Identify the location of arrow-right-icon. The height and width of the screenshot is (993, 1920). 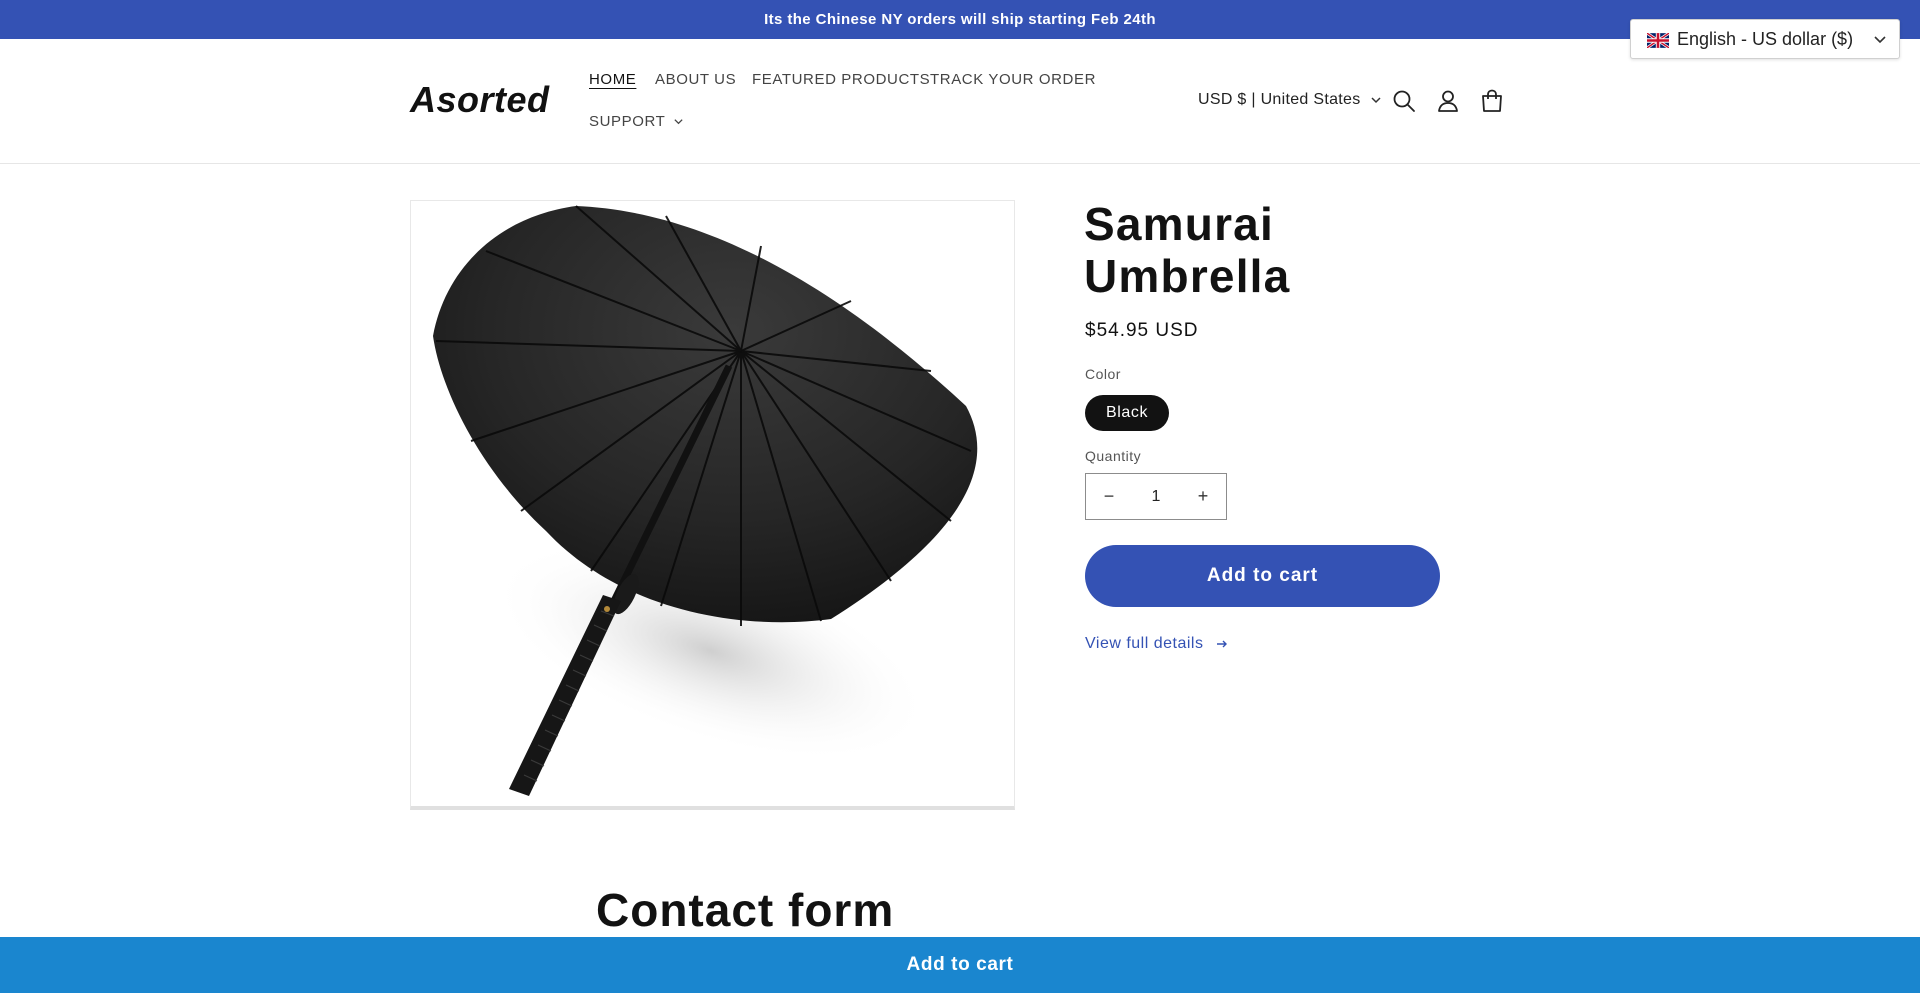
(1222, 644).